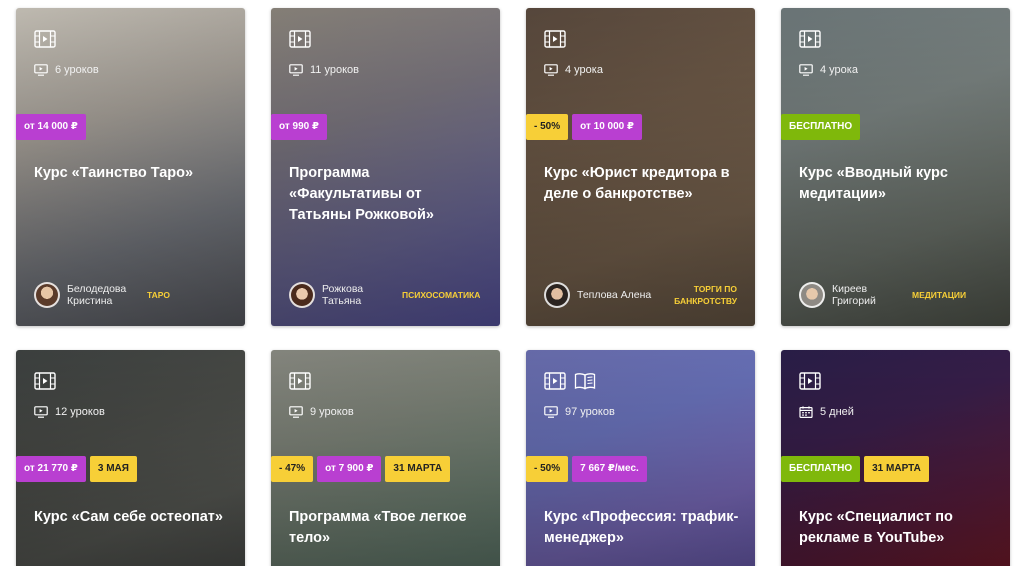 This screenshot has height=566, width=1024. What do you see at coordinates (617, 295) in the screenshot?
I see `author-name: Теплова Алена` at bounding box center [617, 295].